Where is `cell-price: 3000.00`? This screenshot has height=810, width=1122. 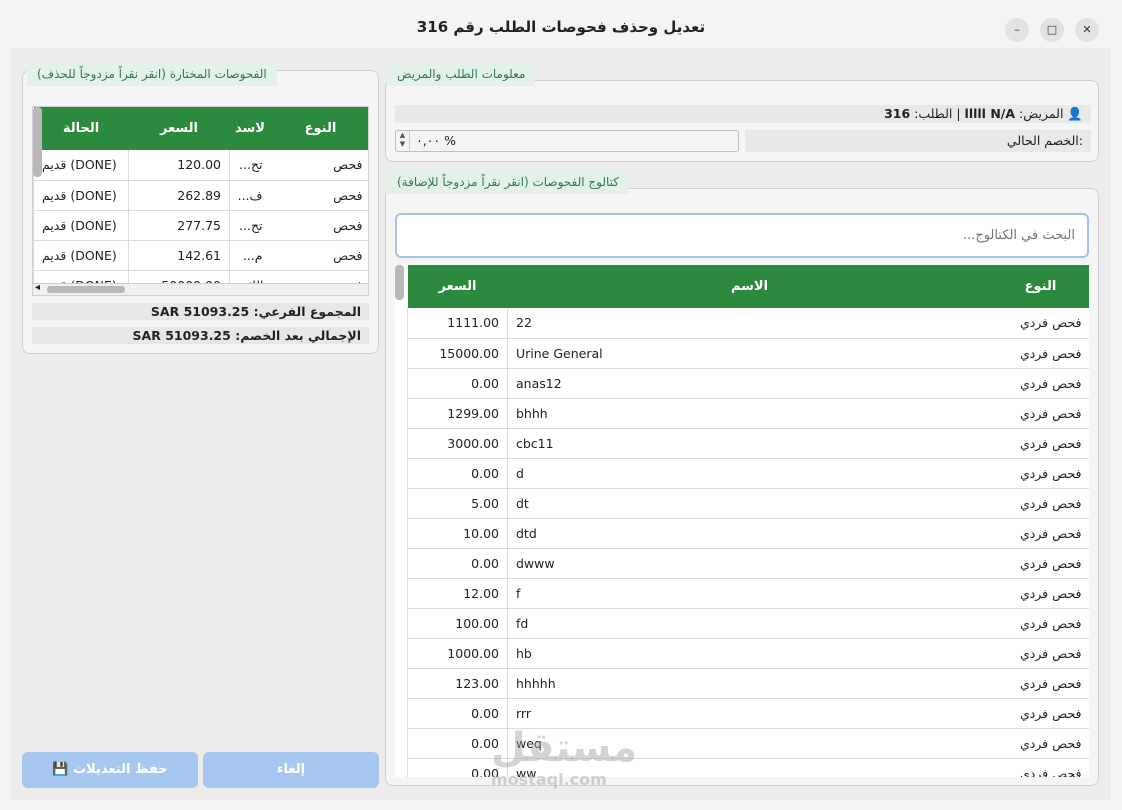
cell-price: 3000.00 is located at coordinates (457, 443).